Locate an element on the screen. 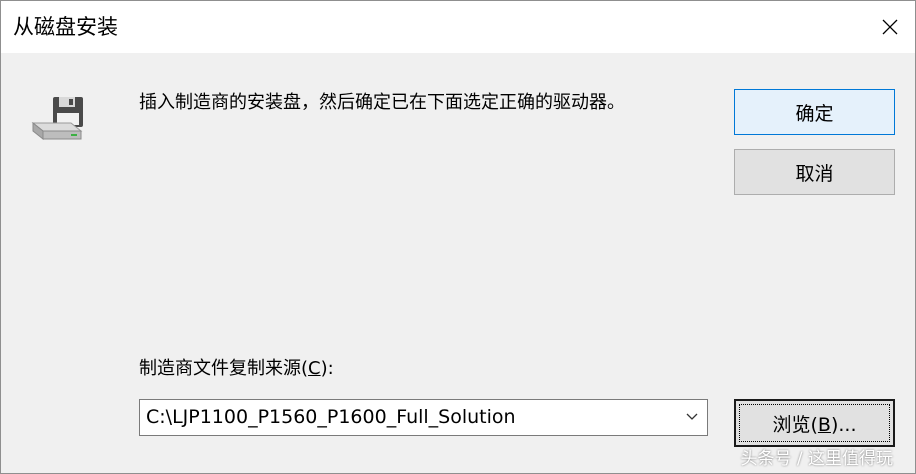 The image size is (916, 474). floppy-drive-icon is located at coordinates (59, 118).